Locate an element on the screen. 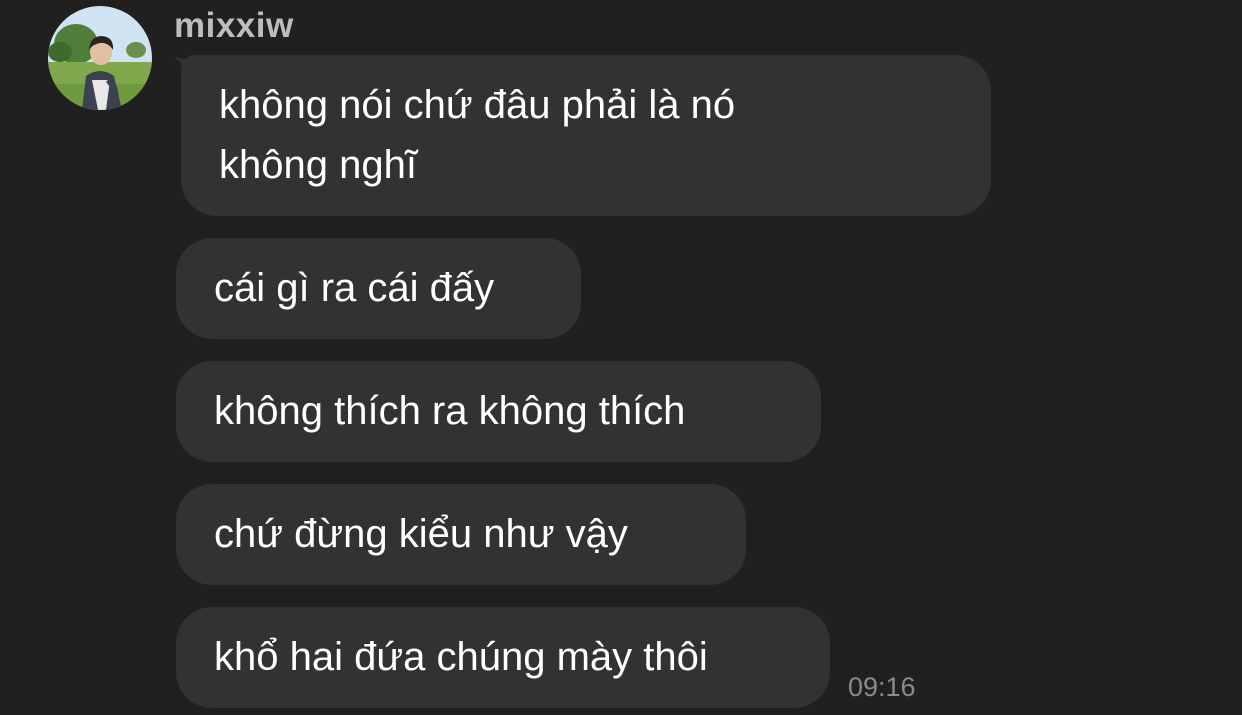 The height and width of the screenshot is (715, 1242). avatar is located at coordinates (100, 58).